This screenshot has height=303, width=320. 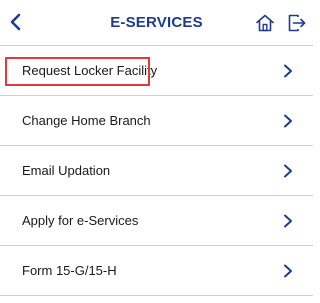 I want to click on chevron-left-icon, so click(x=15, y=22).